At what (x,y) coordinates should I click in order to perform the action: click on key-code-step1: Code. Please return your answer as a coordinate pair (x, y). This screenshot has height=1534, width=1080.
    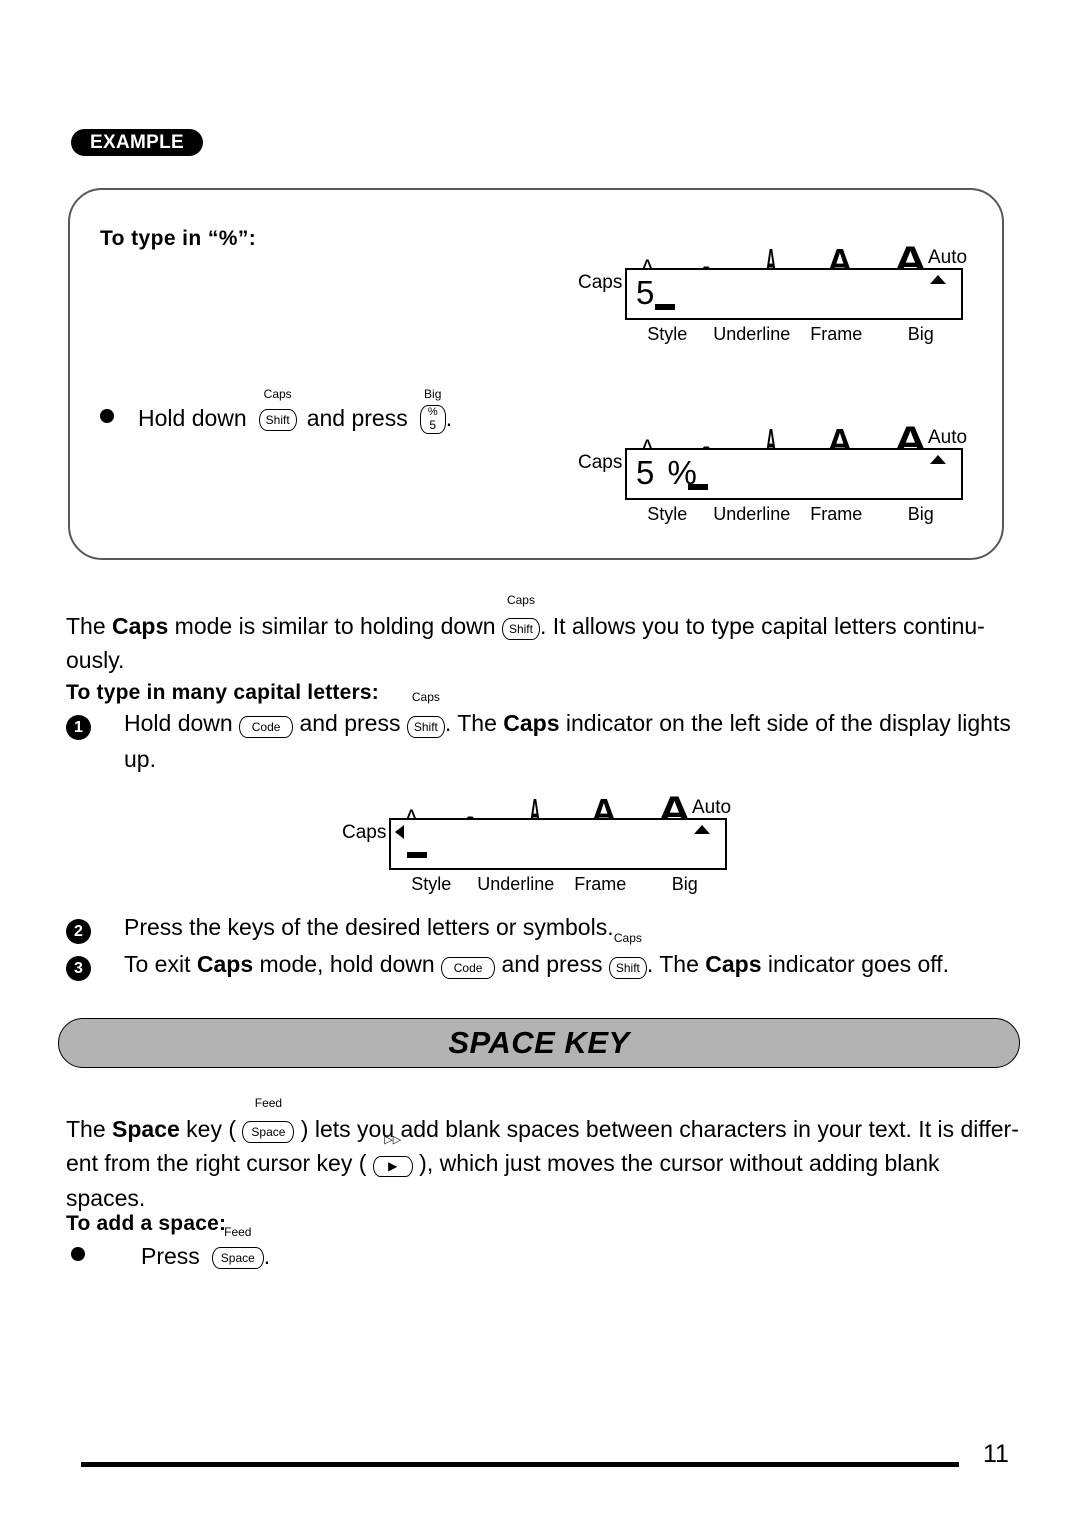
    Looking at the image, I should click on (266, 725).